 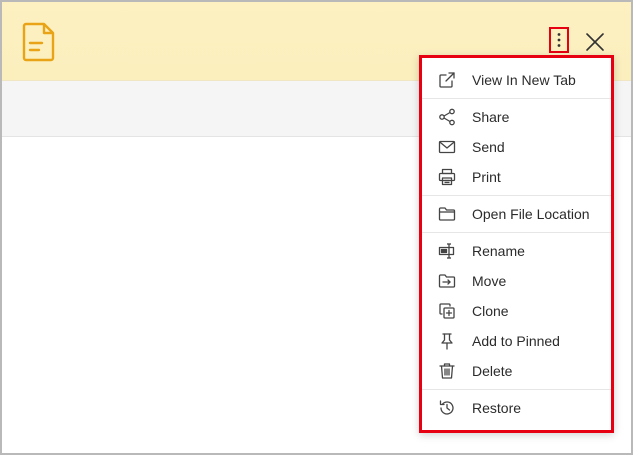 I want to click on share-icon, so click(x=447, y=117).